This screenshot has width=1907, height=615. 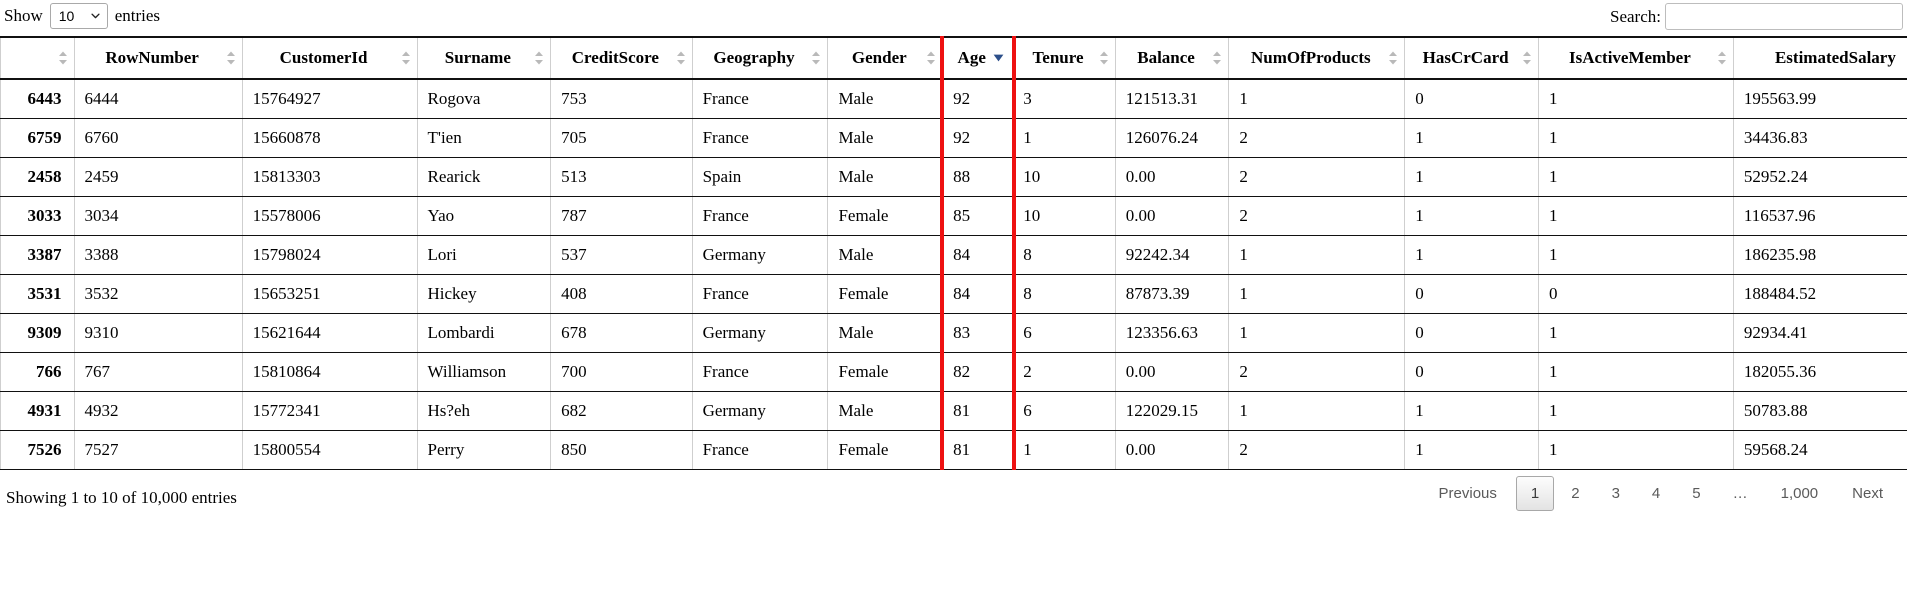 I want to click on cell-customerid: 15813303, so click(x=329, y=177).